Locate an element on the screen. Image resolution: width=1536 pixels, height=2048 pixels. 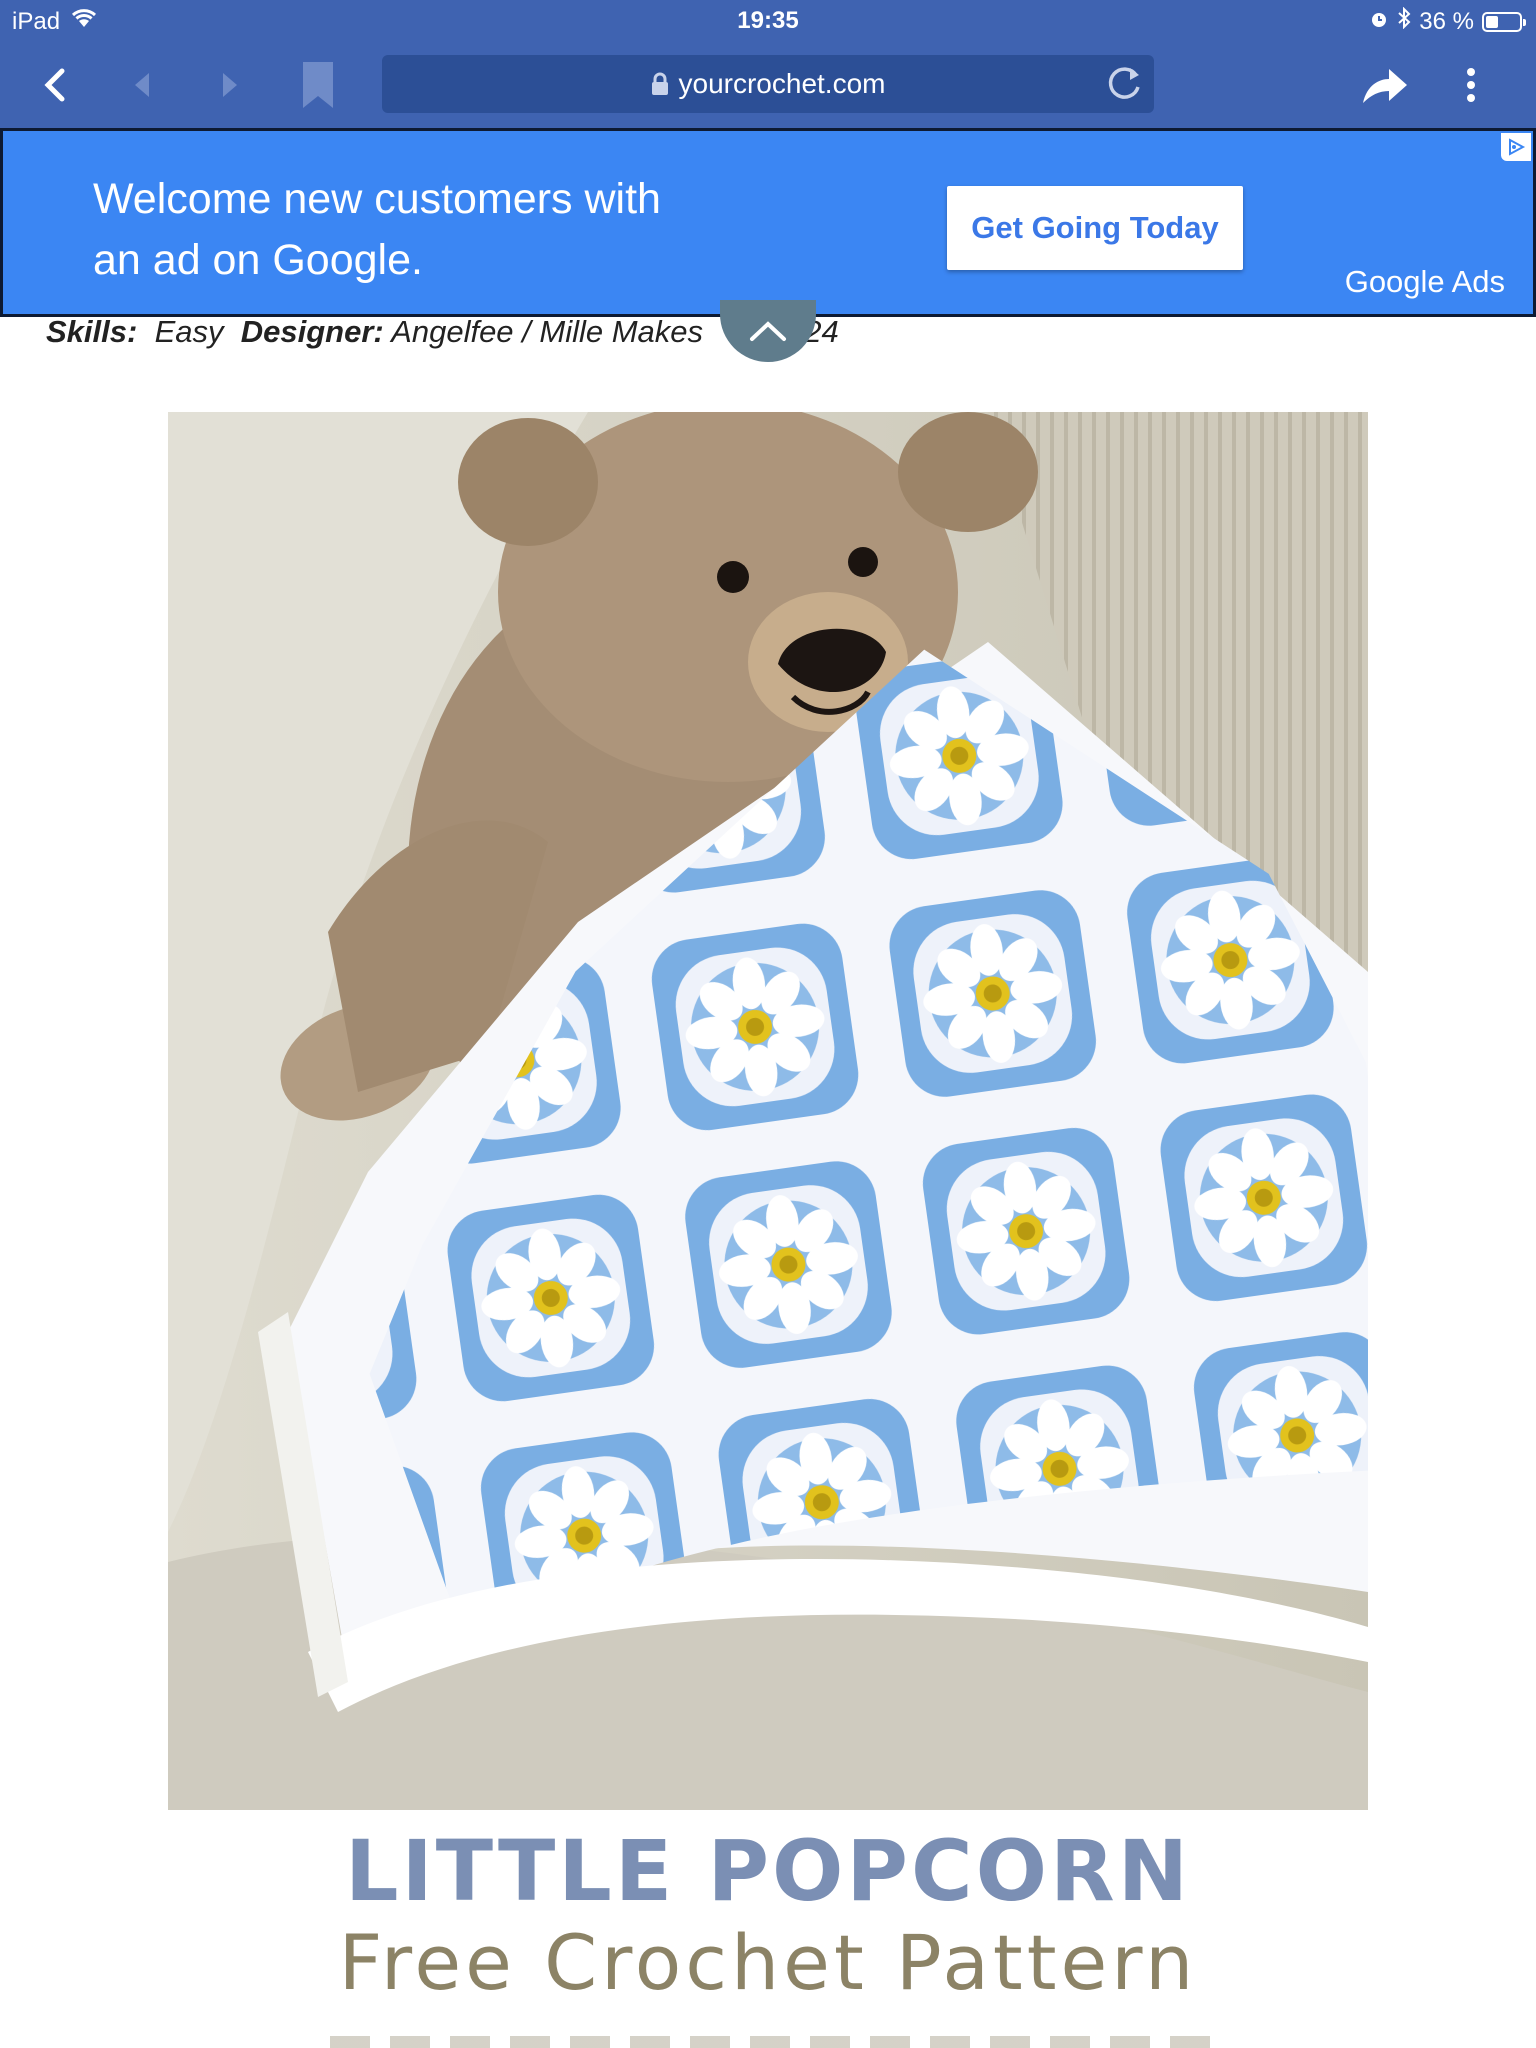
chevron-up-icon is located at coordinates (768, 331).